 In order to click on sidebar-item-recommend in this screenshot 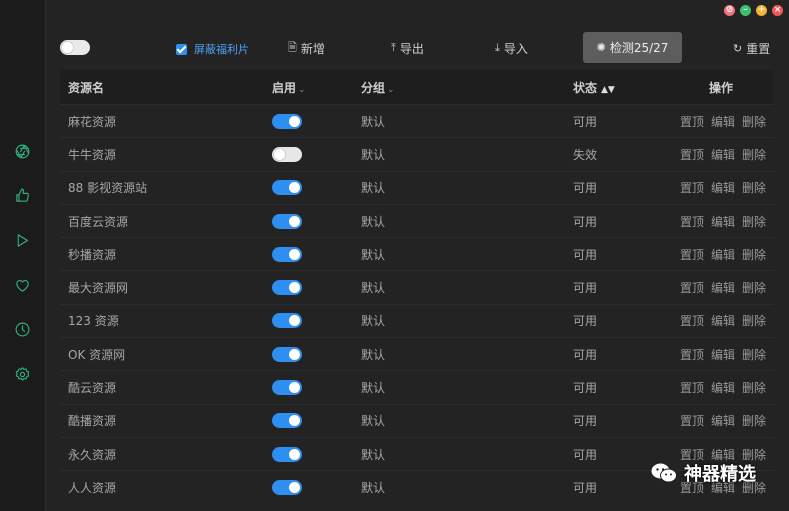, I will do `click(22, 195)`.